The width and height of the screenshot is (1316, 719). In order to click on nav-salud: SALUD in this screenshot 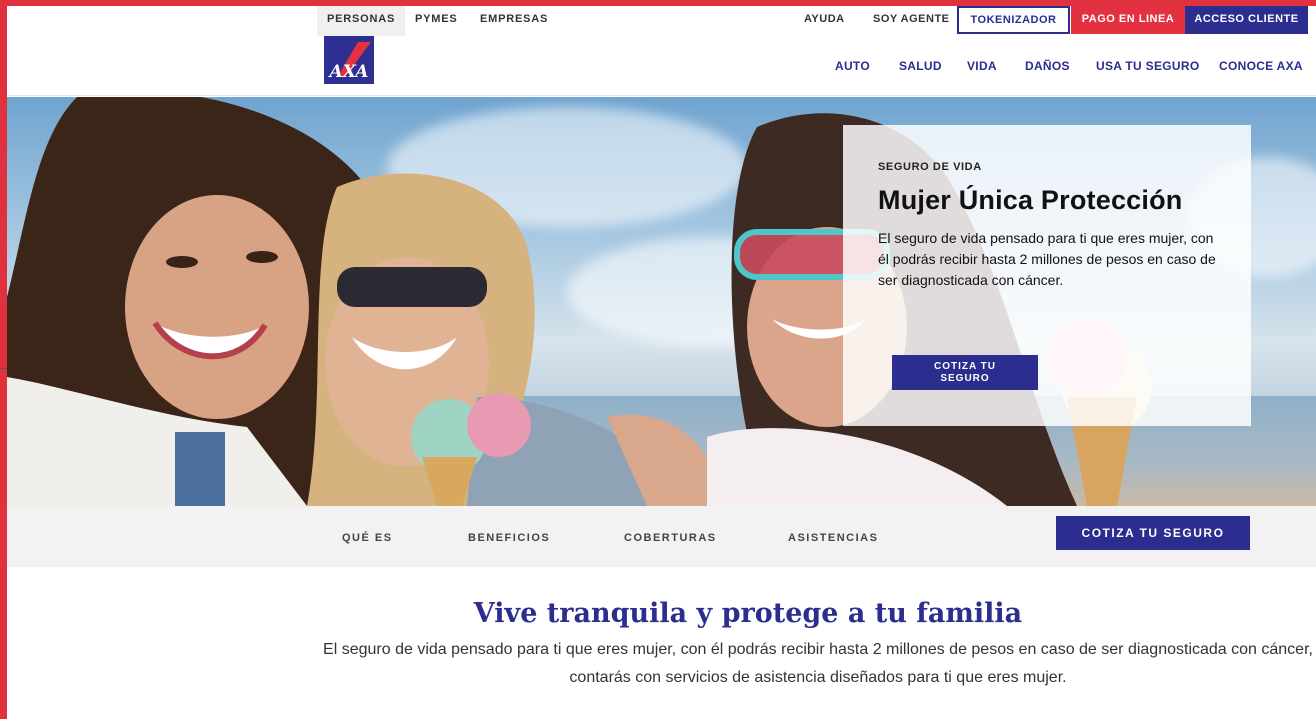, I will do `click(920, 66)`.